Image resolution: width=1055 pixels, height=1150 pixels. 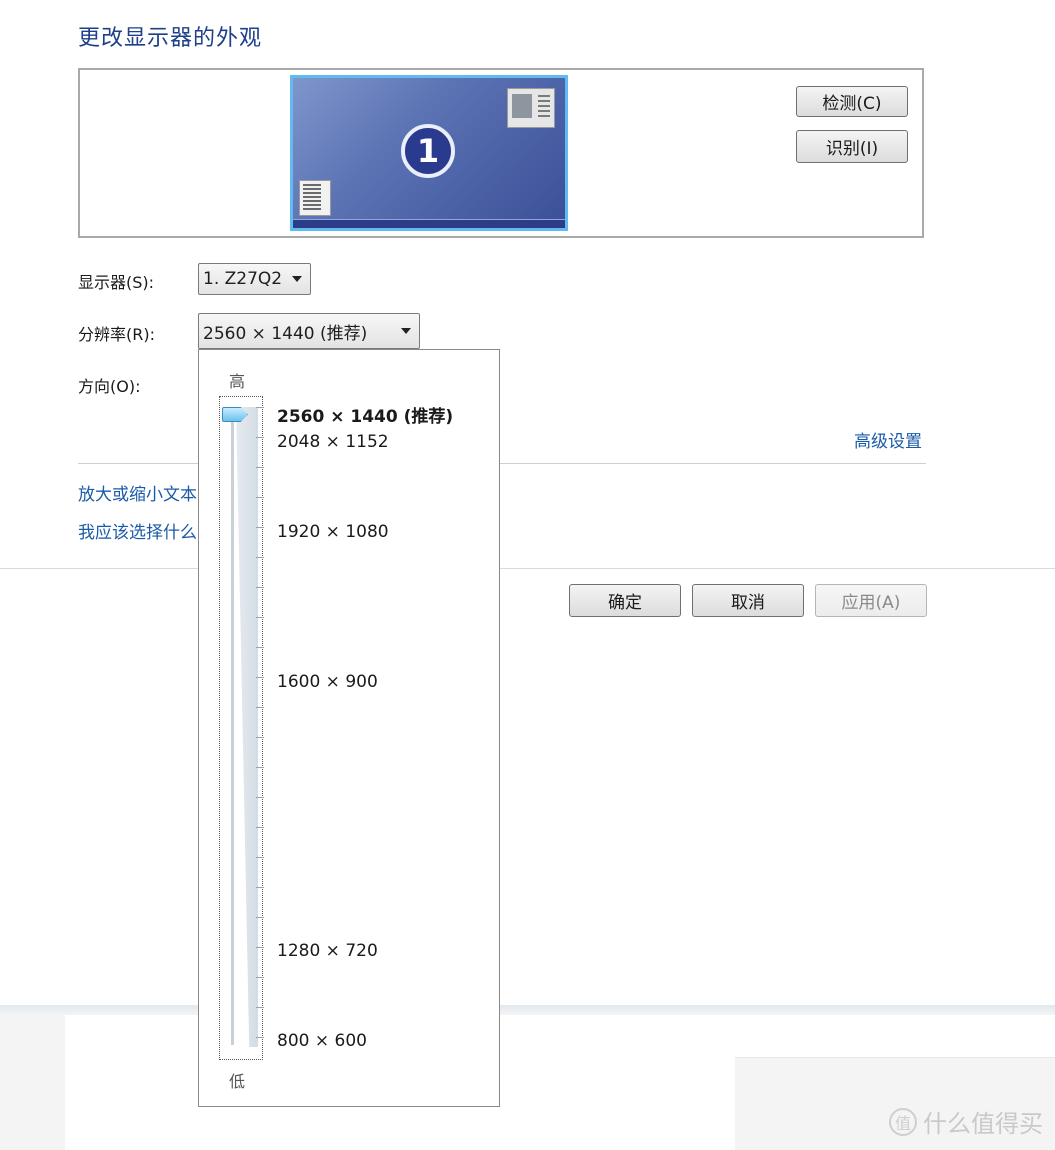 I want to click on which-settings-link: 我应该选择什么, so click(x=138, y=530).